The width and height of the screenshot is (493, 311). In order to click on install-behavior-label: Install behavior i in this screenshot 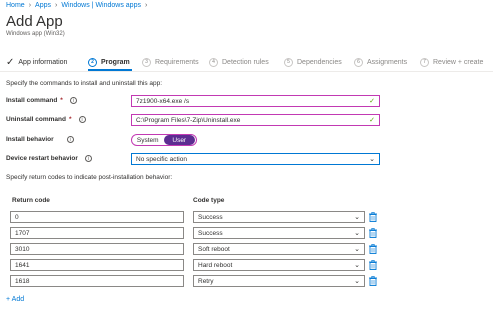, I will do `click(40, 139)`.